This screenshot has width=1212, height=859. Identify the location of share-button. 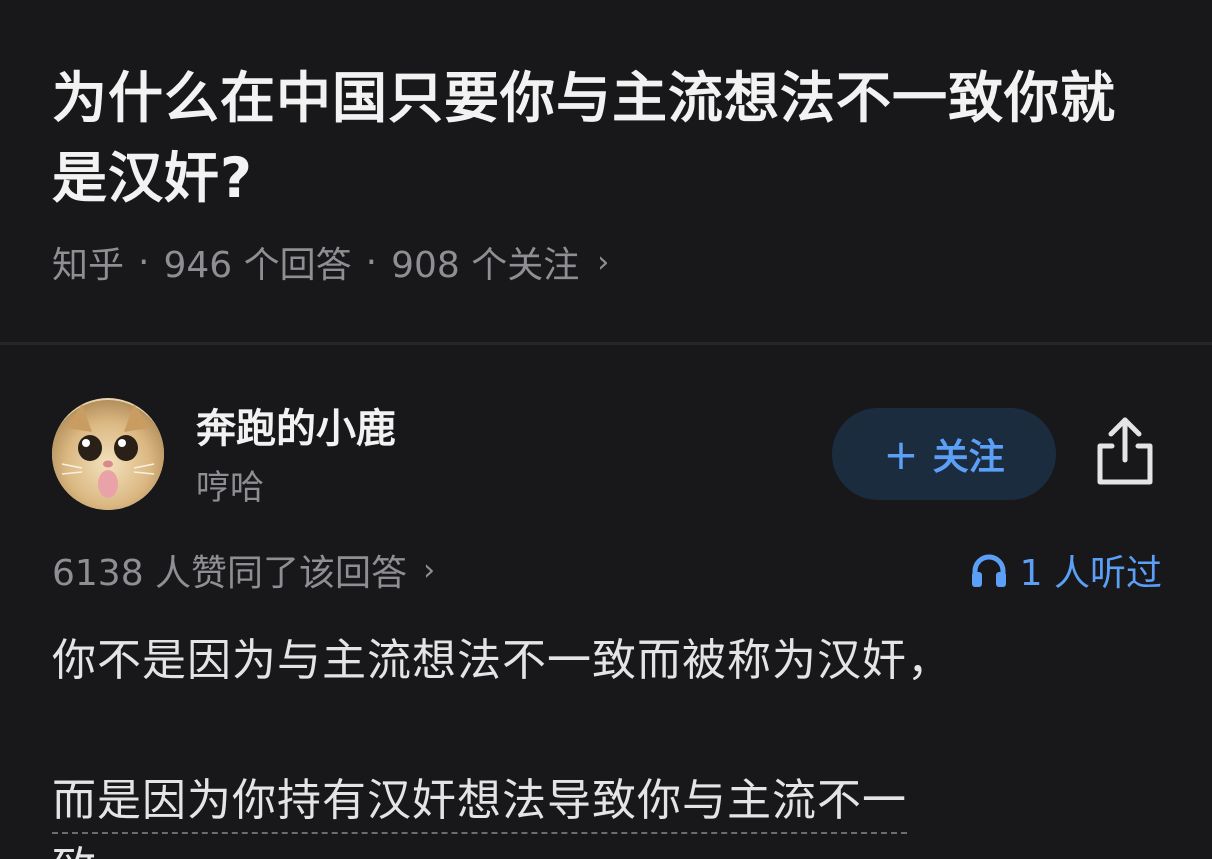
(1125, 451).